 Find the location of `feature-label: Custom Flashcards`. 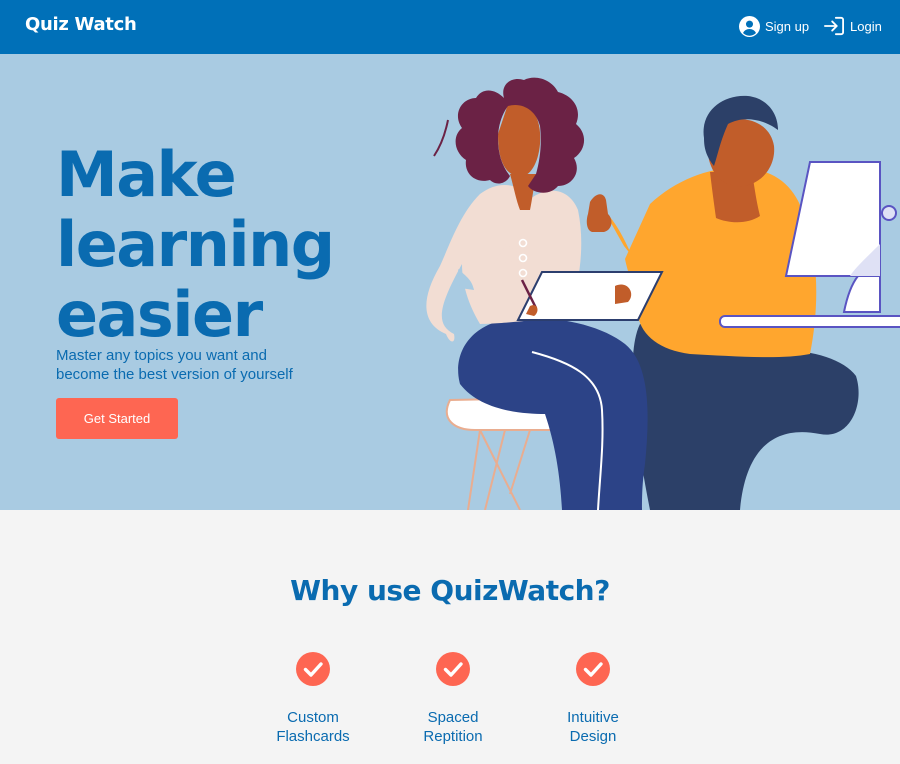

feature-label: Custom Flashcards is located at coordinates (313, 727).